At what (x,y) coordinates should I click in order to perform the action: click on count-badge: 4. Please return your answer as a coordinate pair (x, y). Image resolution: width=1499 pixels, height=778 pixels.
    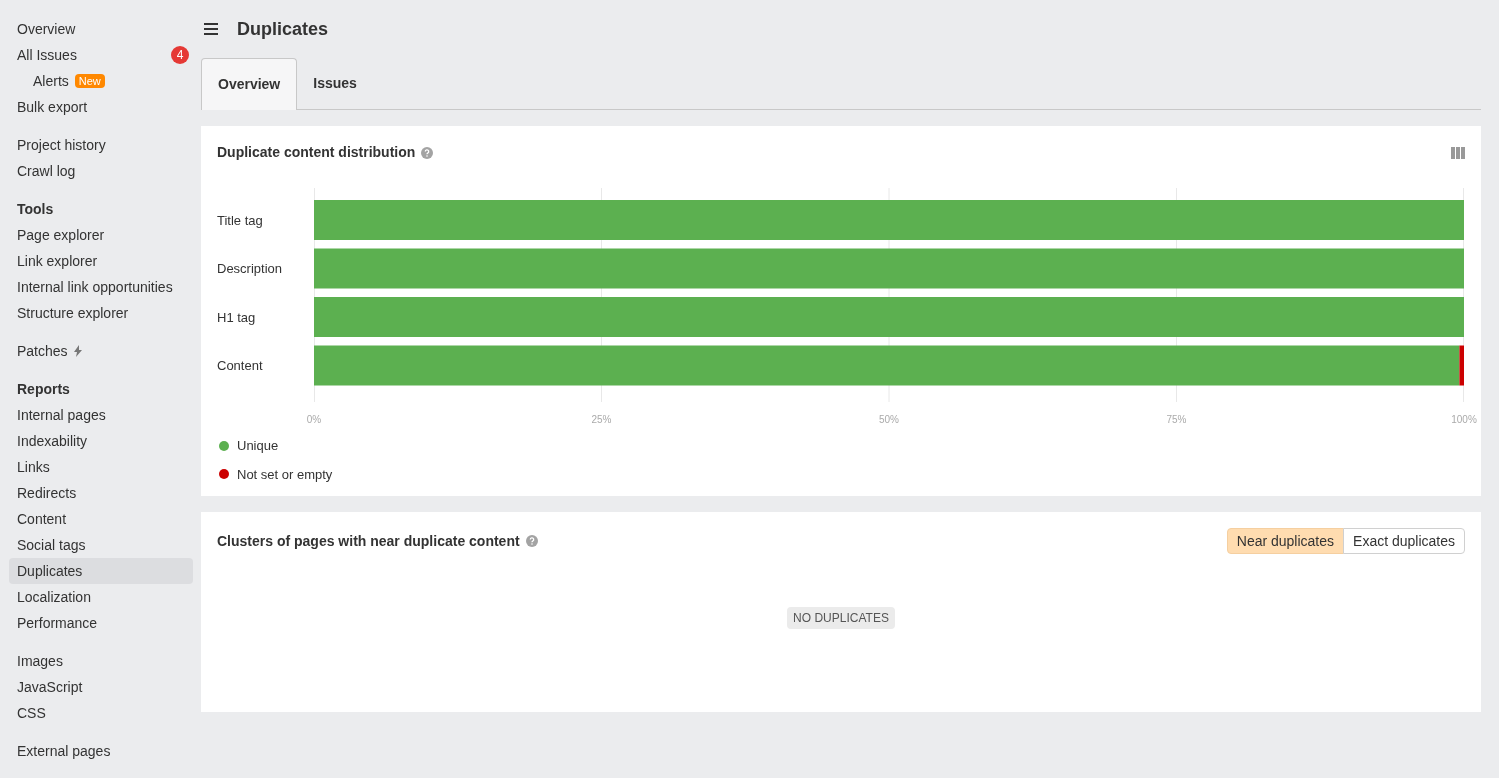
    Looking at the image, I should click on (180, 55).